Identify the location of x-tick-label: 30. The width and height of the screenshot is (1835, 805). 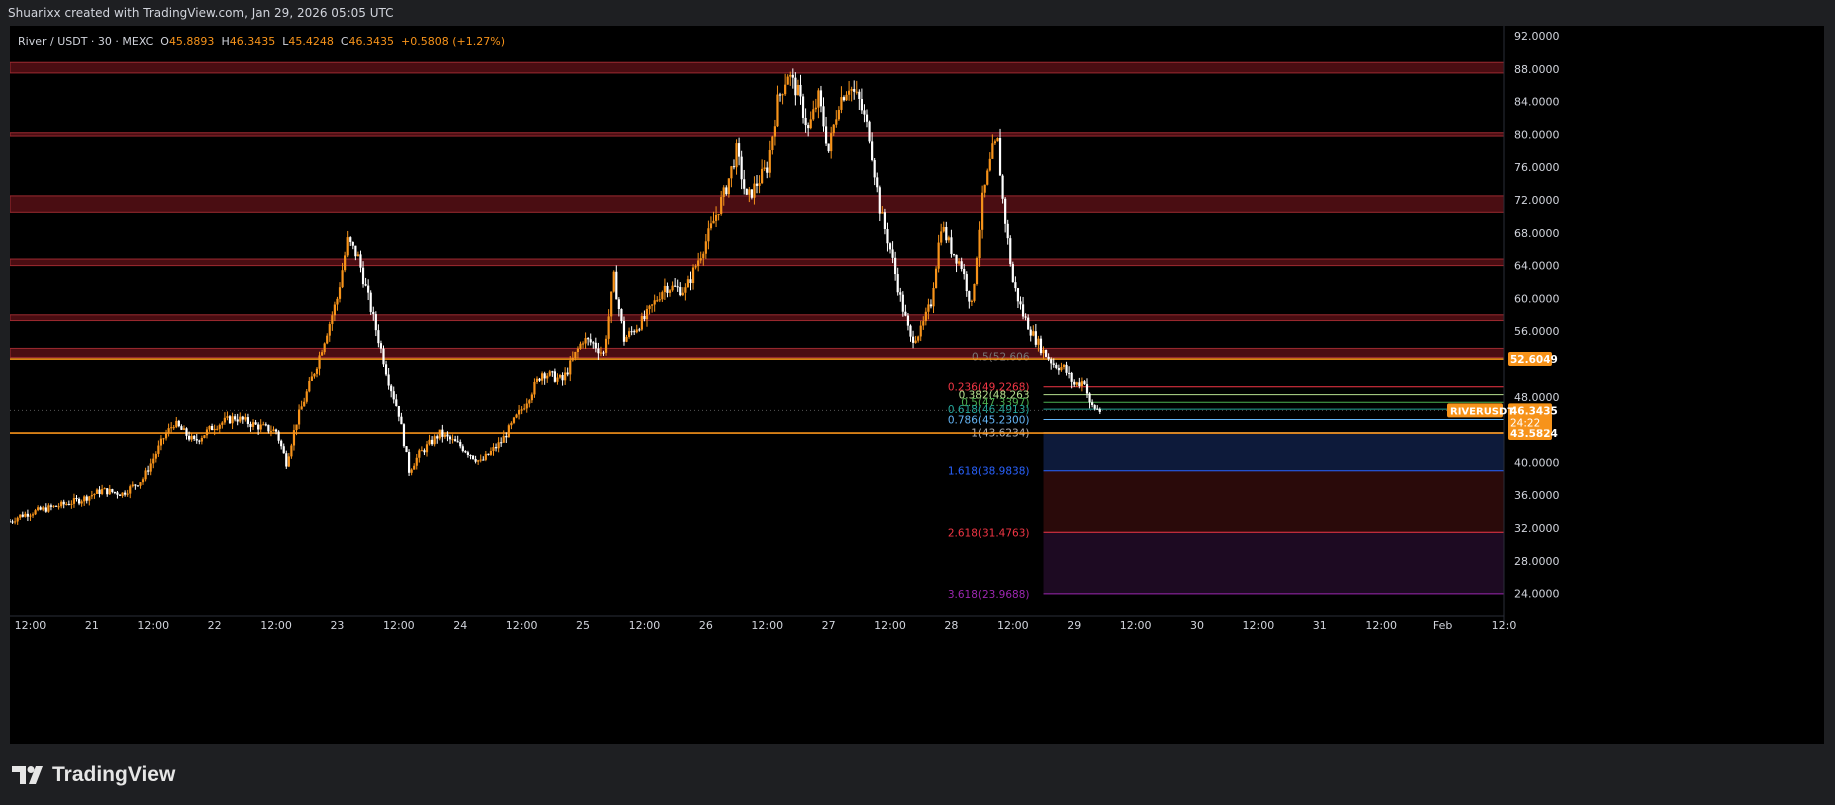
(1197, 625).